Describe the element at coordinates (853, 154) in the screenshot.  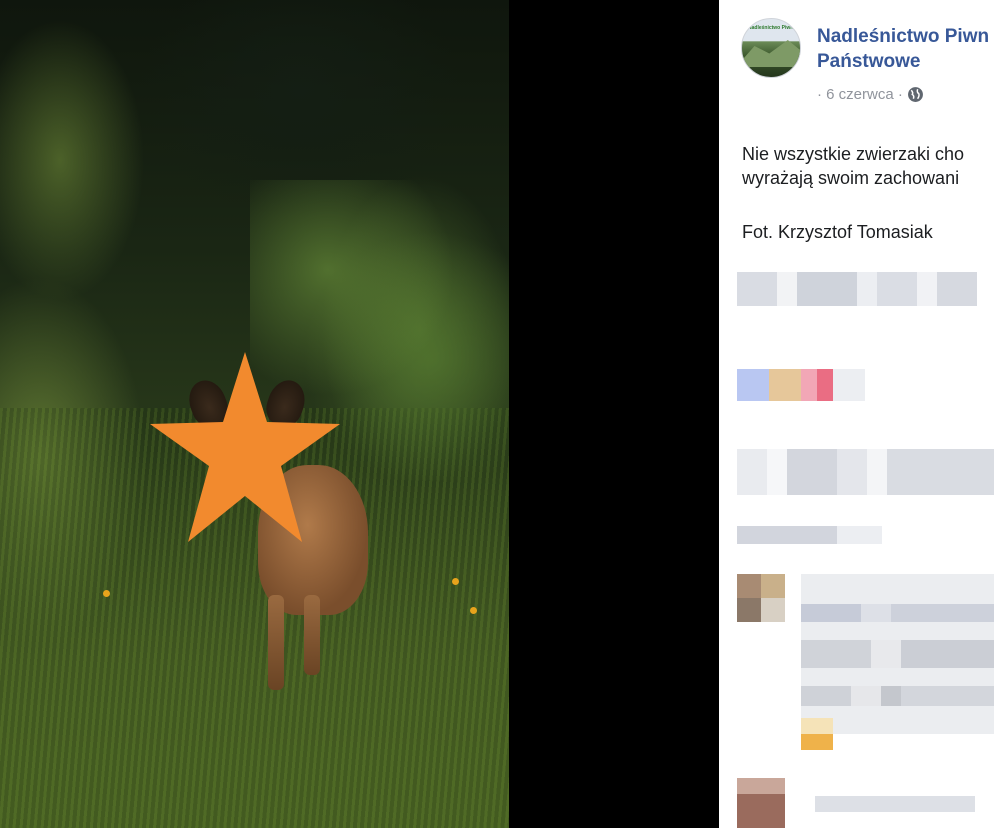
I see `post-text-line: Nie wszystkie zwierzaki cho` at that location.